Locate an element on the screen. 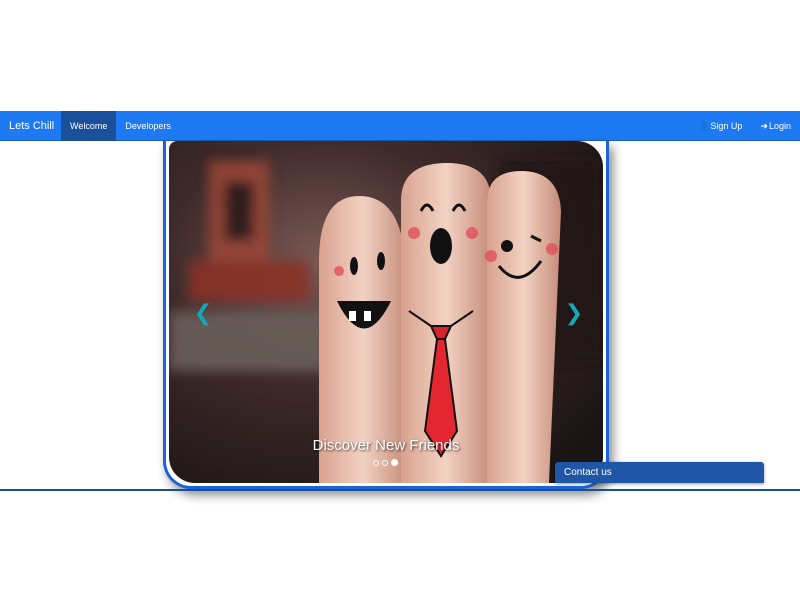  slide-caption: Discover New Friends is located at coordinates (386, 445).